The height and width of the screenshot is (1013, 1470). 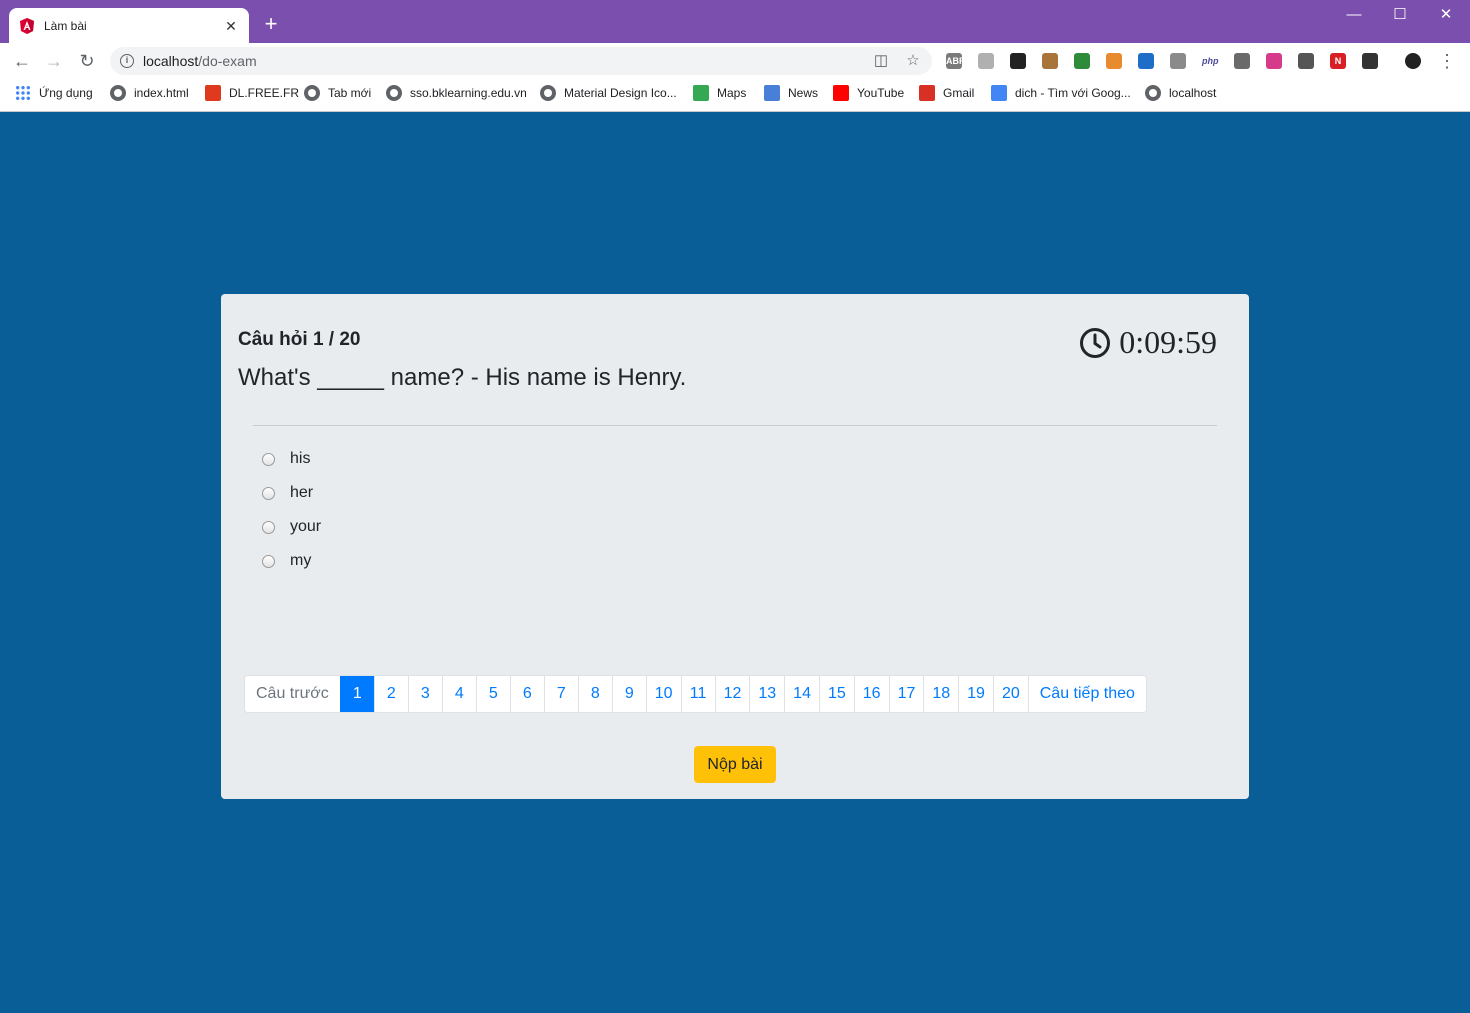 What do you see at coordinates (1447, 61) in the screenshot?
I see `browser-menu-icon: ⋮` at bounding box center [1447, 61].